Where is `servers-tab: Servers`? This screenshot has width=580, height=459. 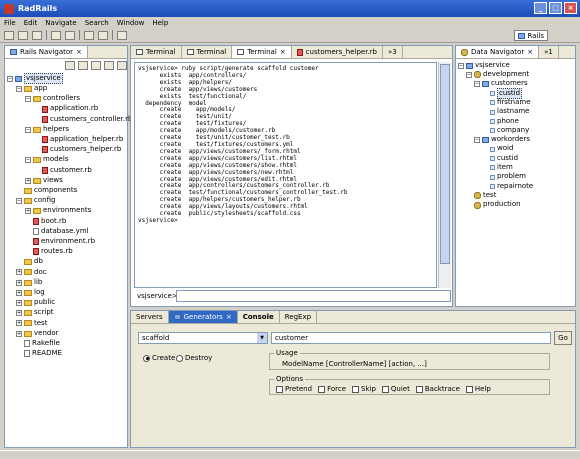 servers-tab: Servers is located at coordinates (150, 317).